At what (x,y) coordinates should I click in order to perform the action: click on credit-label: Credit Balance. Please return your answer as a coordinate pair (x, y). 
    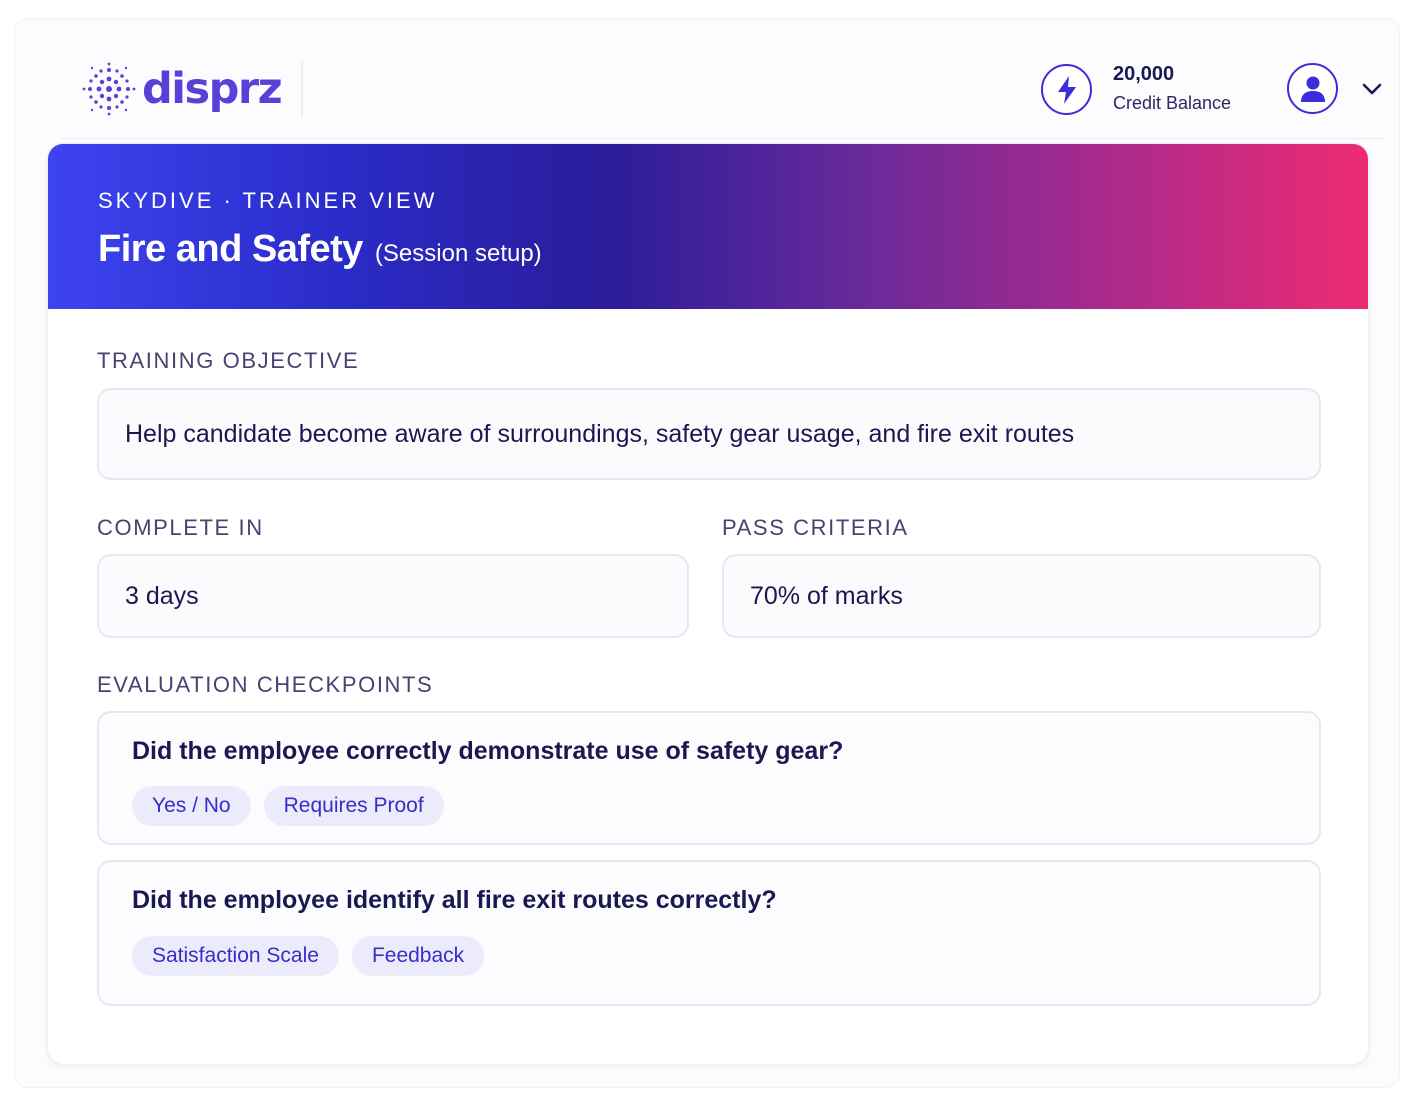
    Looking at the image, I should click on (1172, 103).